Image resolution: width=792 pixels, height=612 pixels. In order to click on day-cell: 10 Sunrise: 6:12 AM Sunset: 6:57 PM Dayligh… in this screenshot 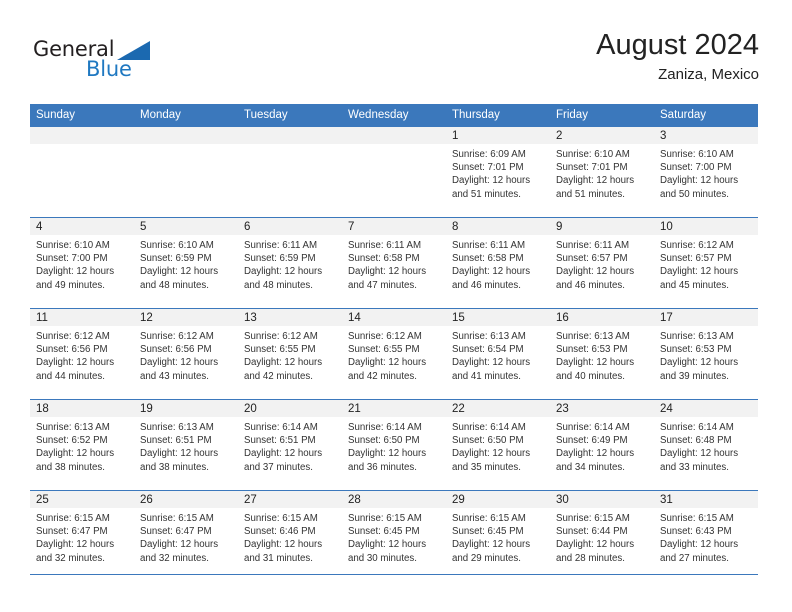, I will do `click(706, 263)`.